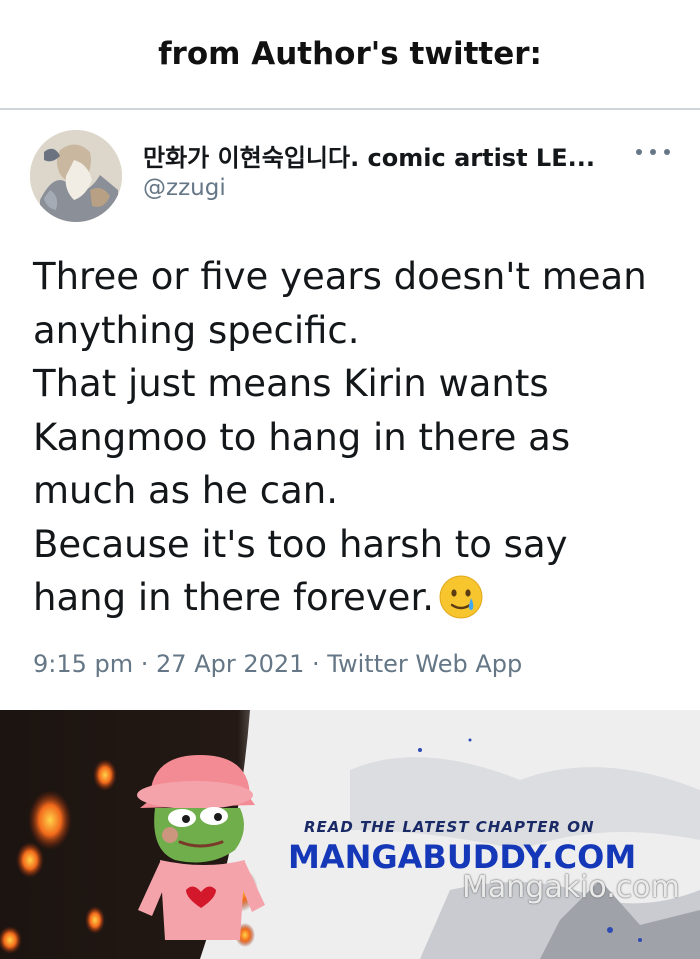 The width and height of the screenshot is (700, 959). I want to click on smiling-face-with-tear-icon, so click(461, 604).